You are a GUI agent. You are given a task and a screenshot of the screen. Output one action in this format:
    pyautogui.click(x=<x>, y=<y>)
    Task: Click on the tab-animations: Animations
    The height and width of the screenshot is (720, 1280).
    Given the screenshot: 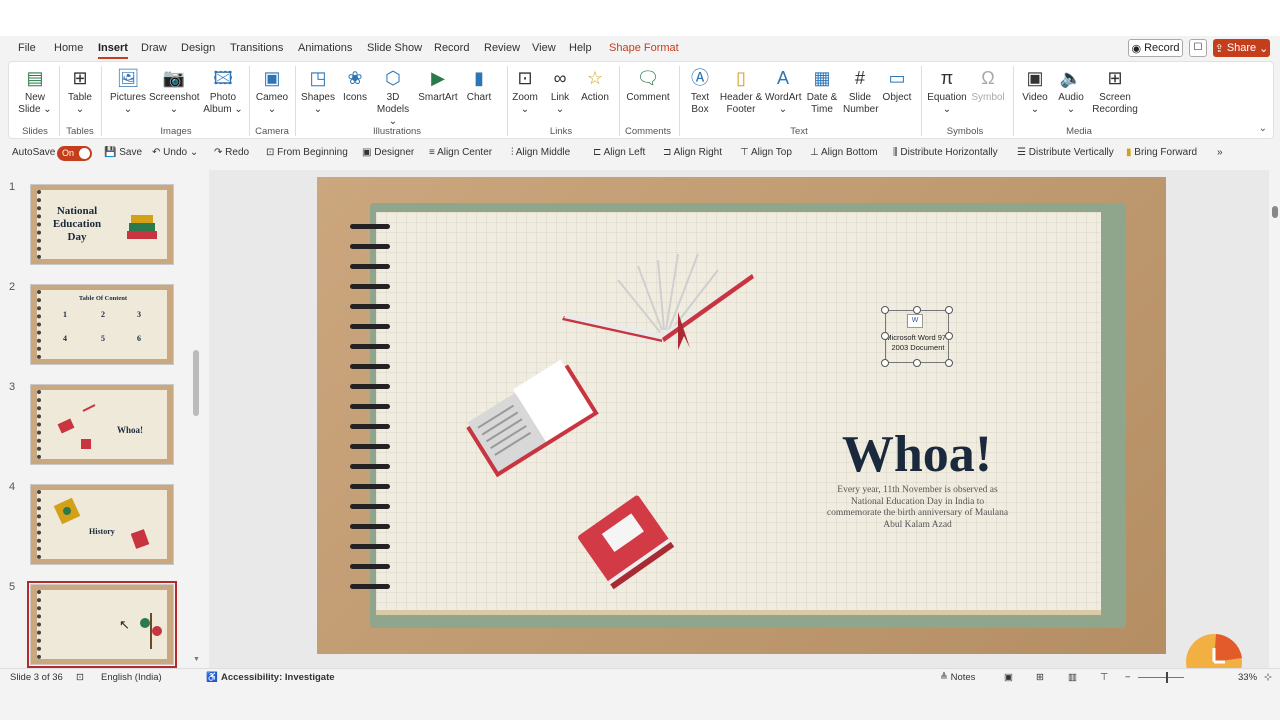 What is the action you would take?
    pyautogui.click(x=325, y=48)
    